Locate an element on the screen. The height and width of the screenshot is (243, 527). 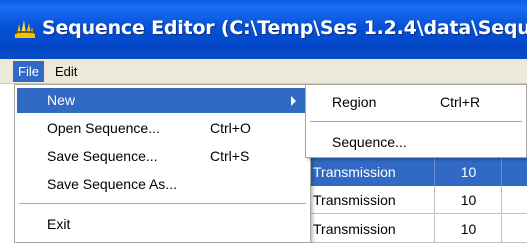
menu-item-exit: Exit is located at coordinates (162, 224).